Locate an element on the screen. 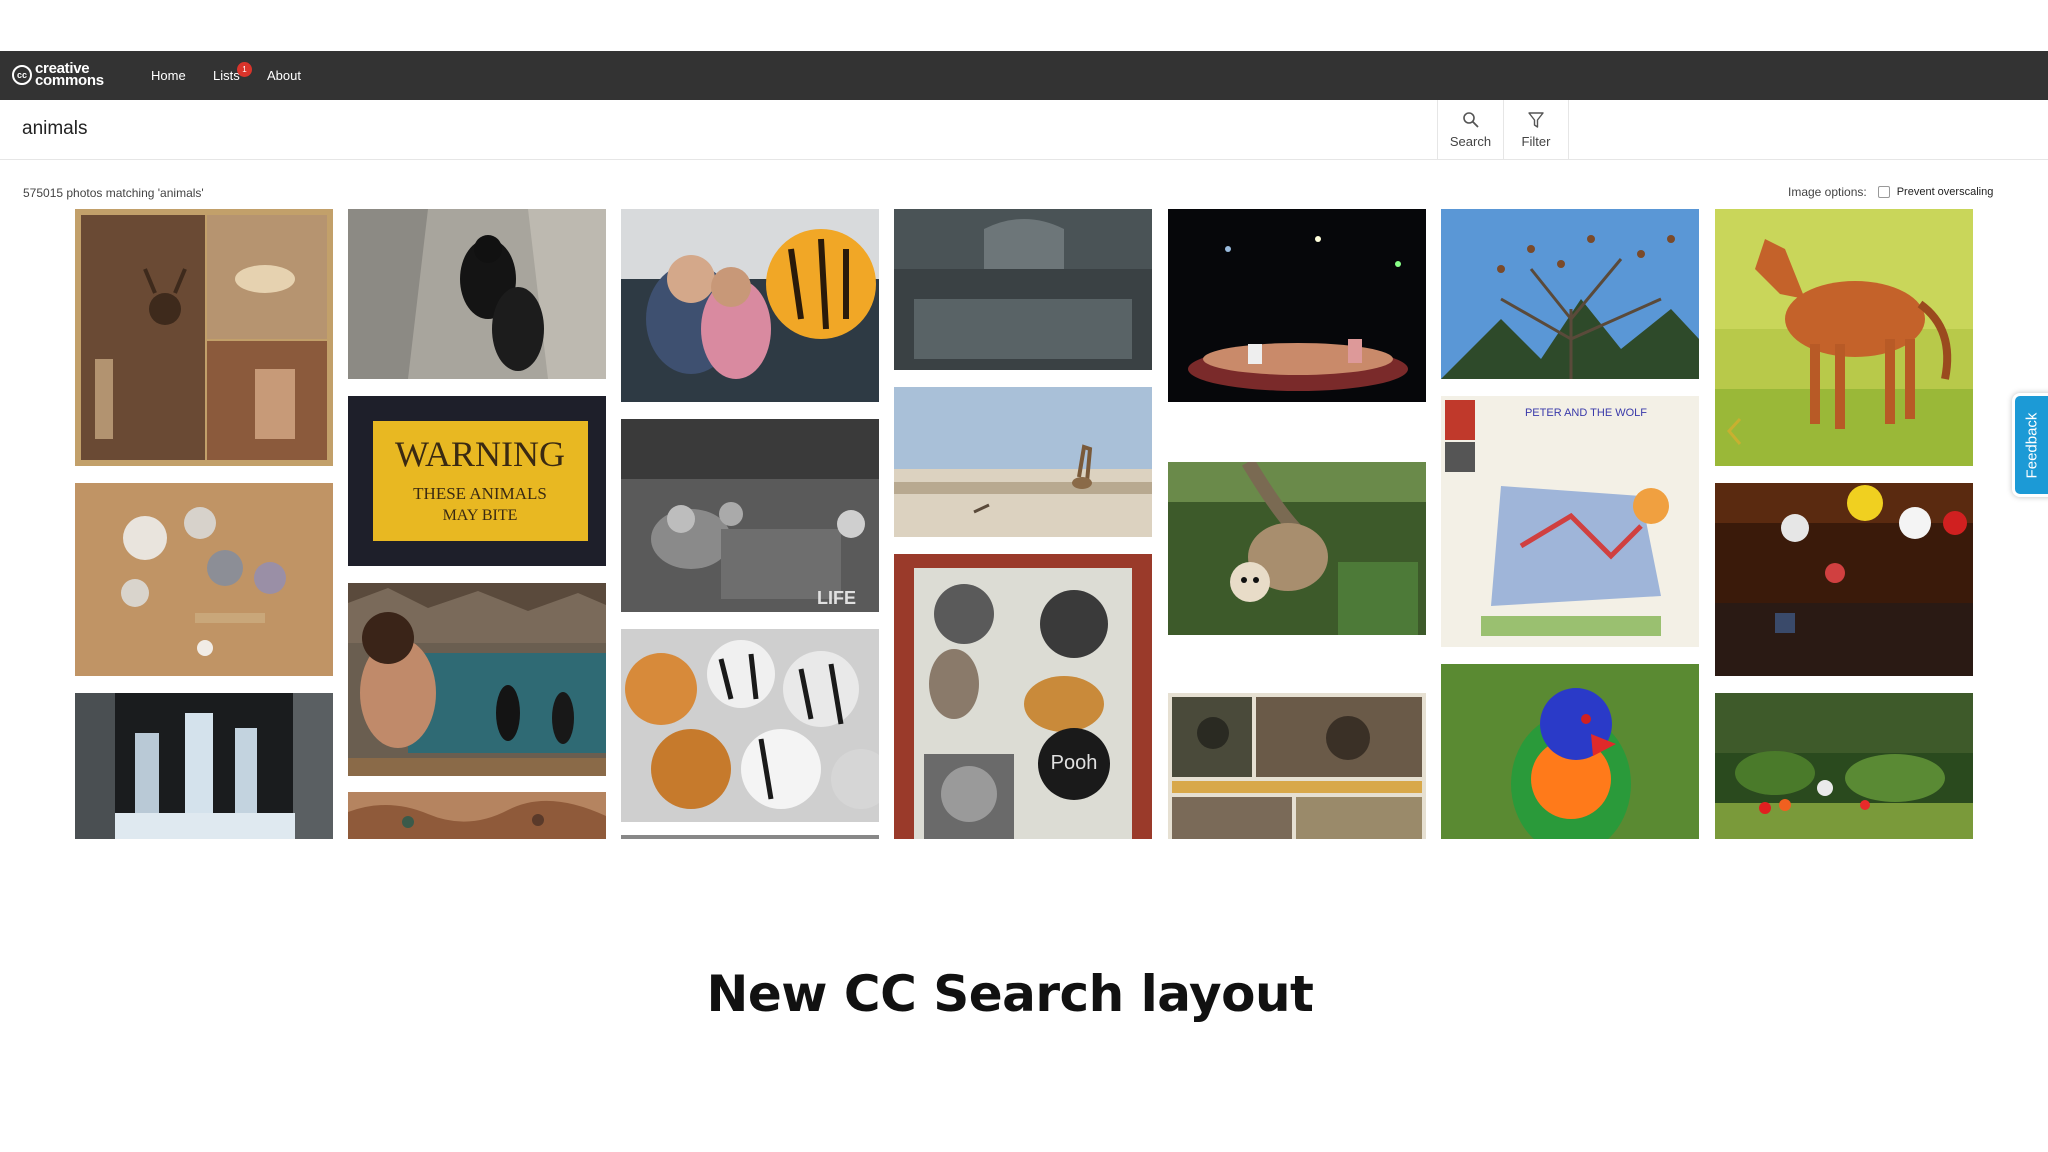 The image size is (2048, 1152). photo-partial-tile is located at coordinates (750, 837).